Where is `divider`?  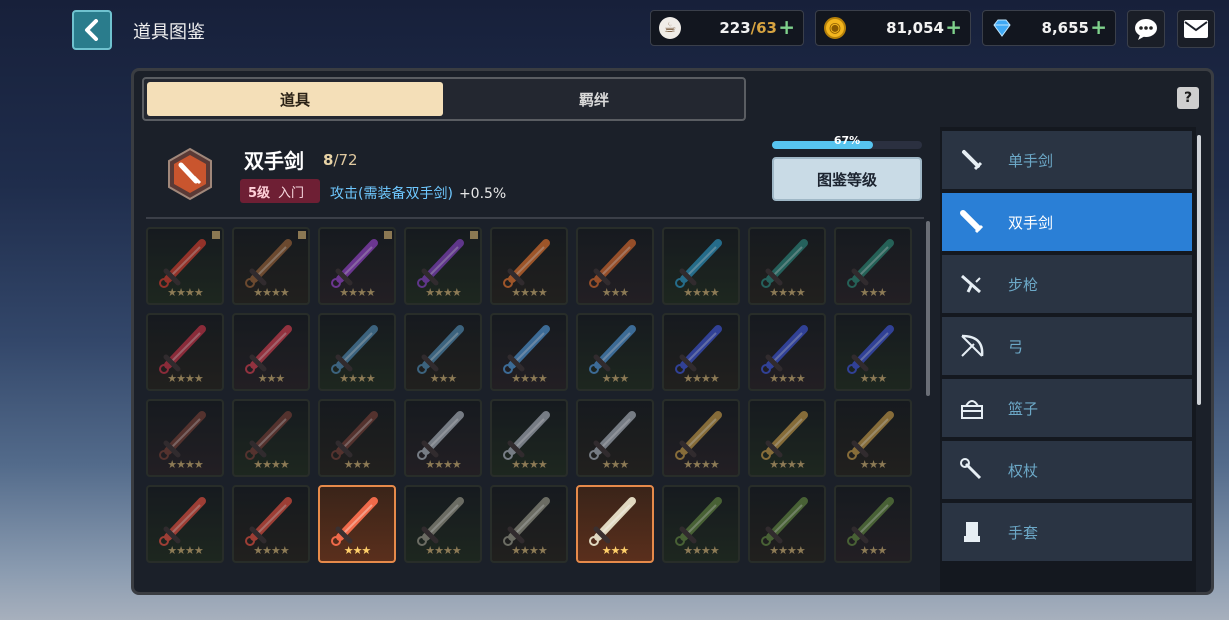
divider is located at coordinates (535, 218).